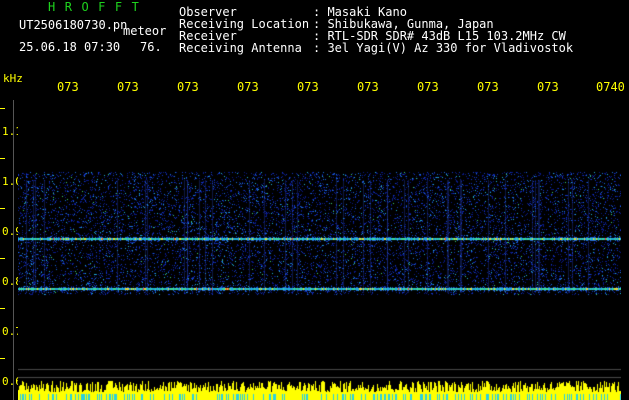  I want to click on observation-datetime: 25.06.18 07:30, so click(70, 47).